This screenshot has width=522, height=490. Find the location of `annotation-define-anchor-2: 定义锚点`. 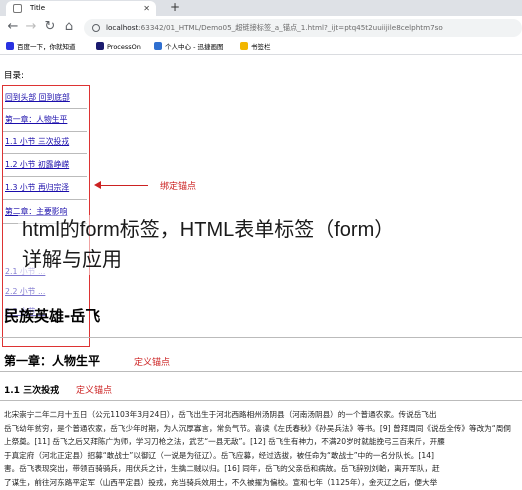

annotation-define-anchor-2: 定义锚点 is located at coordinates (94, 391).